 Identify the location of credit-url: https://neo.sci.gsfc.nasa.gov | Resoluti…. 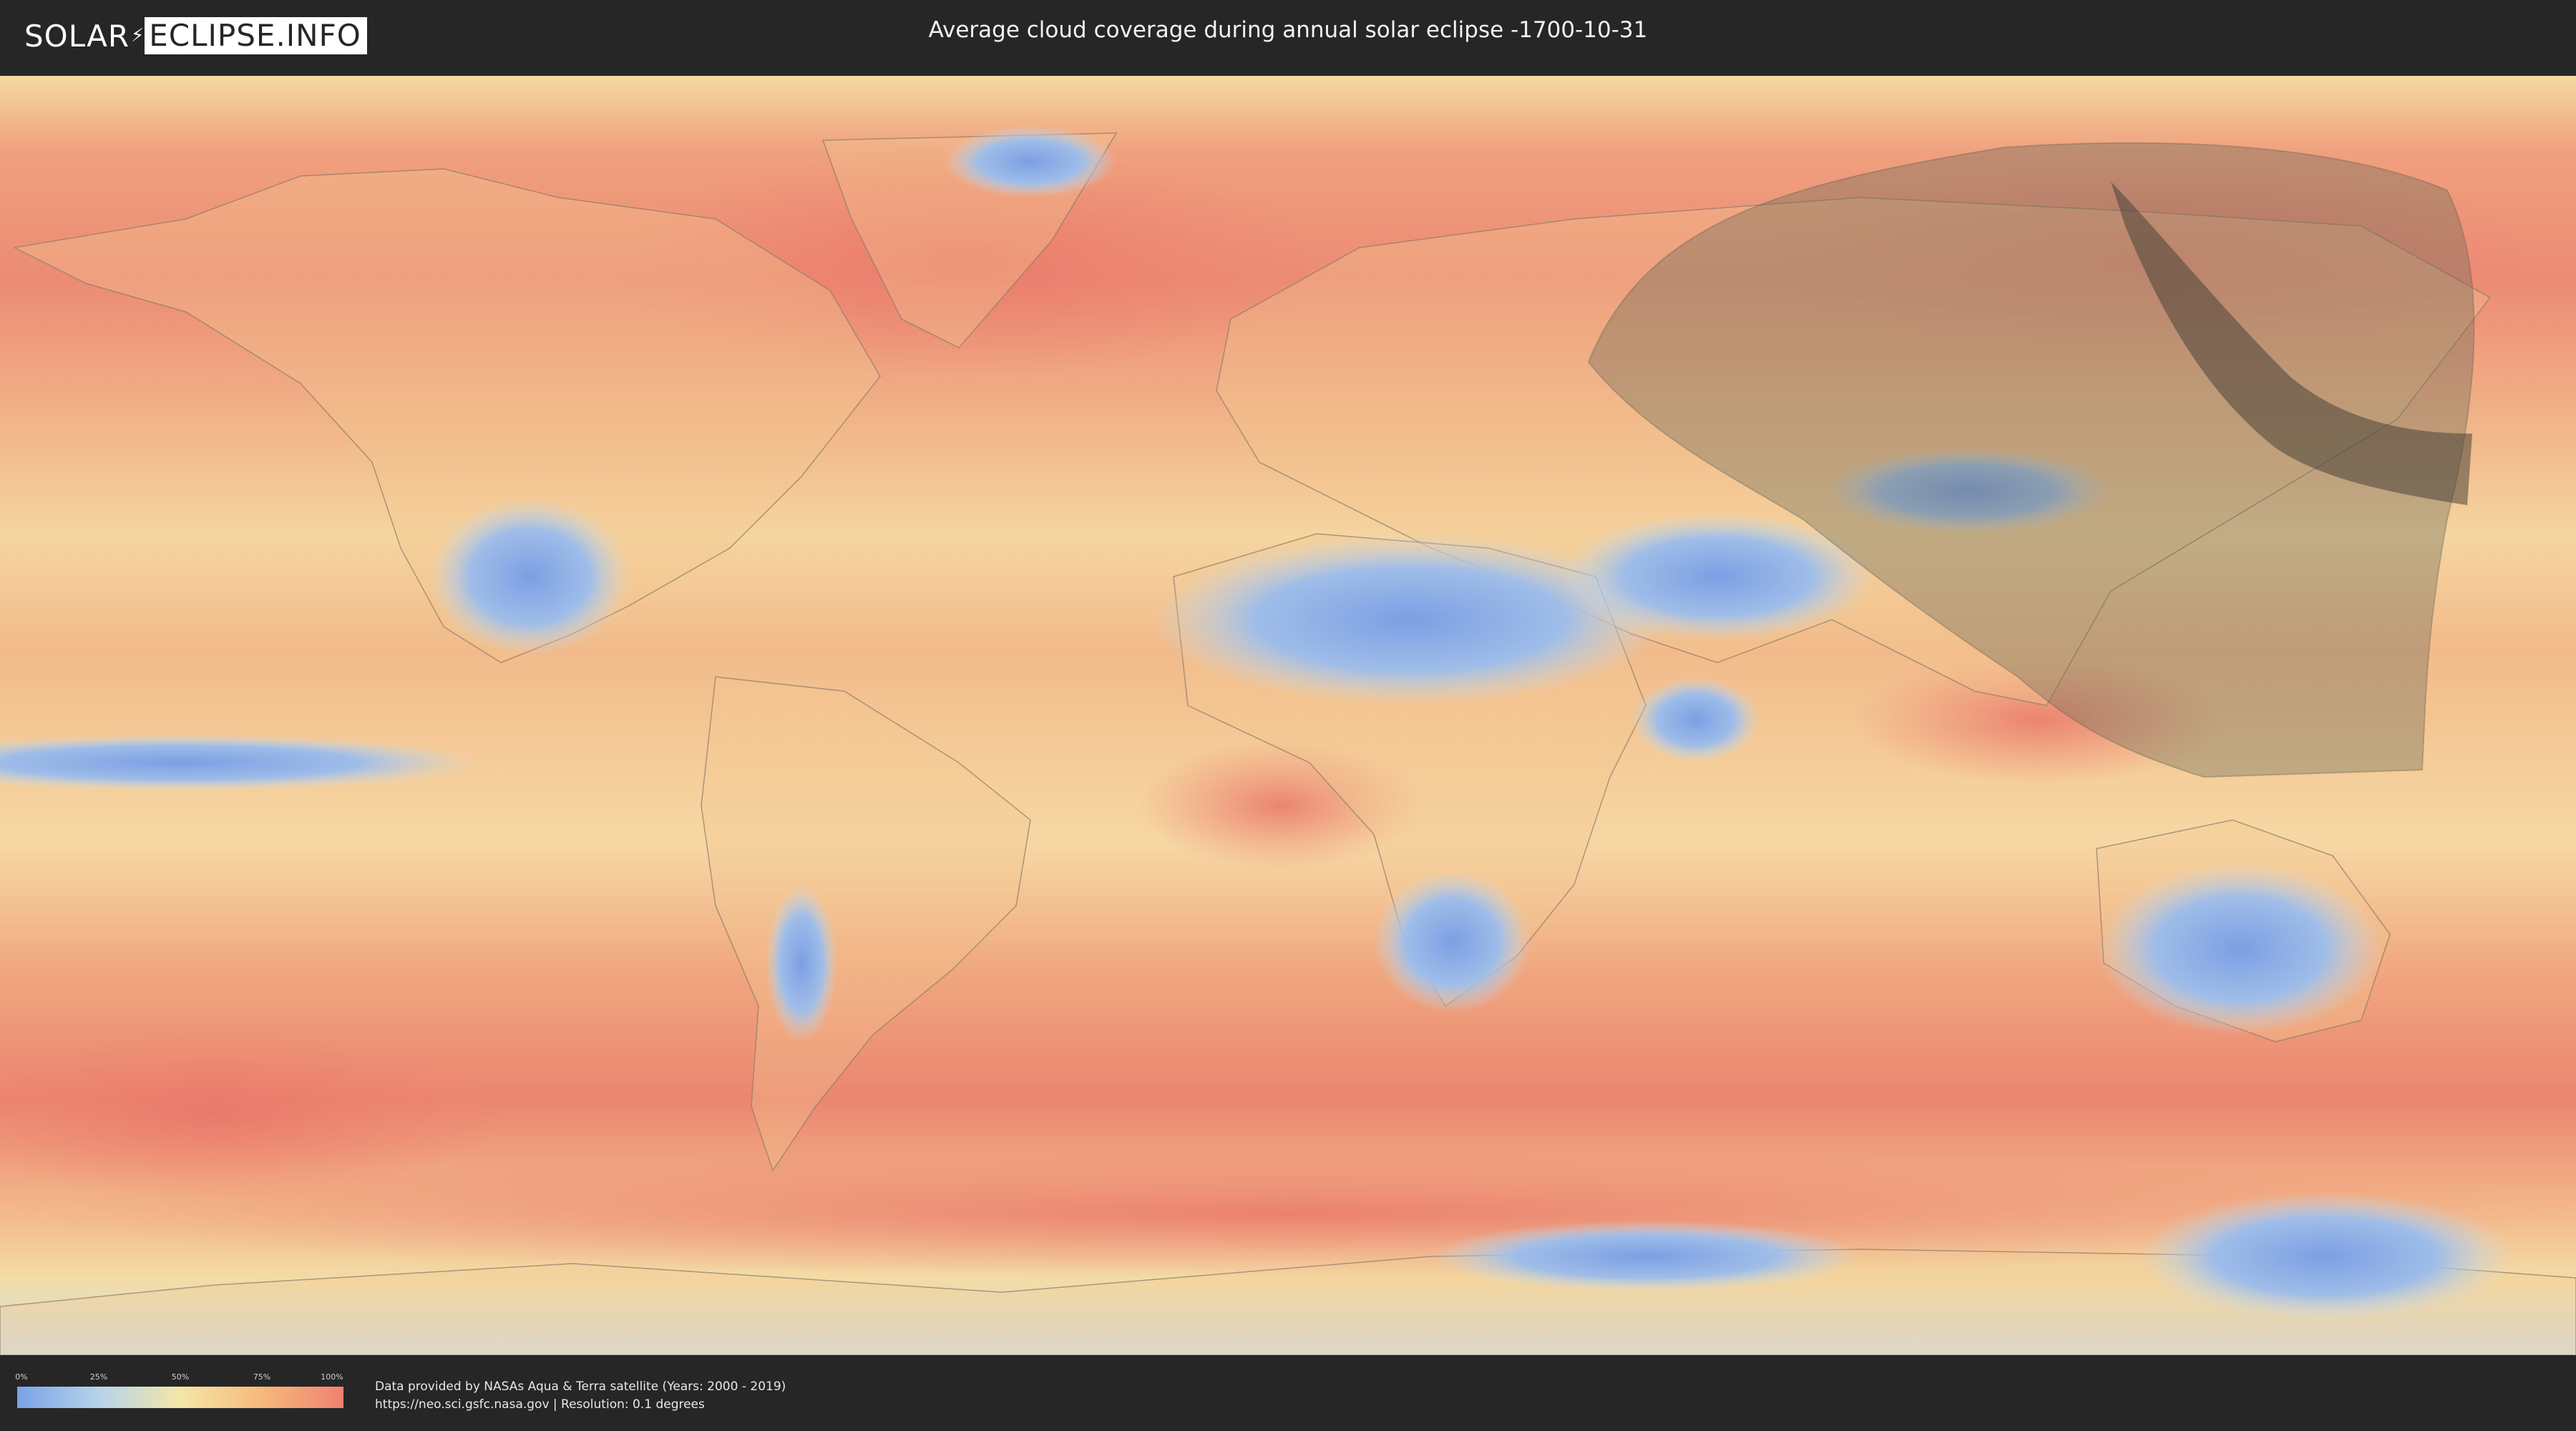
(540, 1404).